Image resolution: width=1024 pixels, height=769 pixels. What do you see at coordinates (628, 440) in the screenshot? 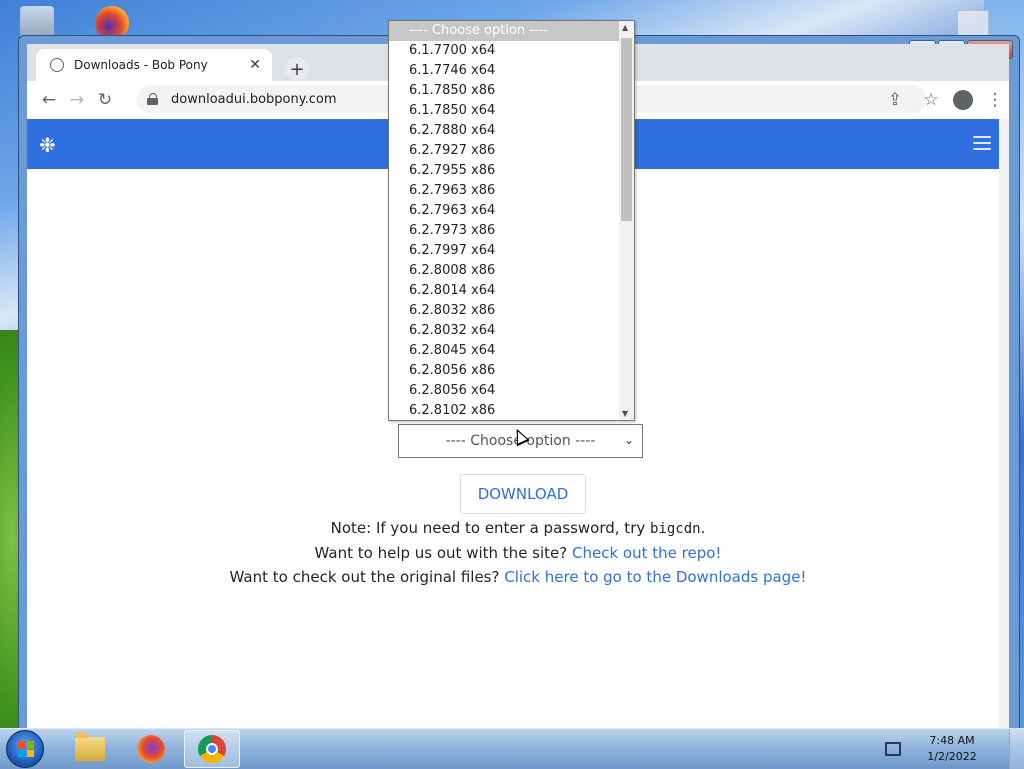
I see `chevron-down-icon: ⌄` at bounding box center [628, 440].